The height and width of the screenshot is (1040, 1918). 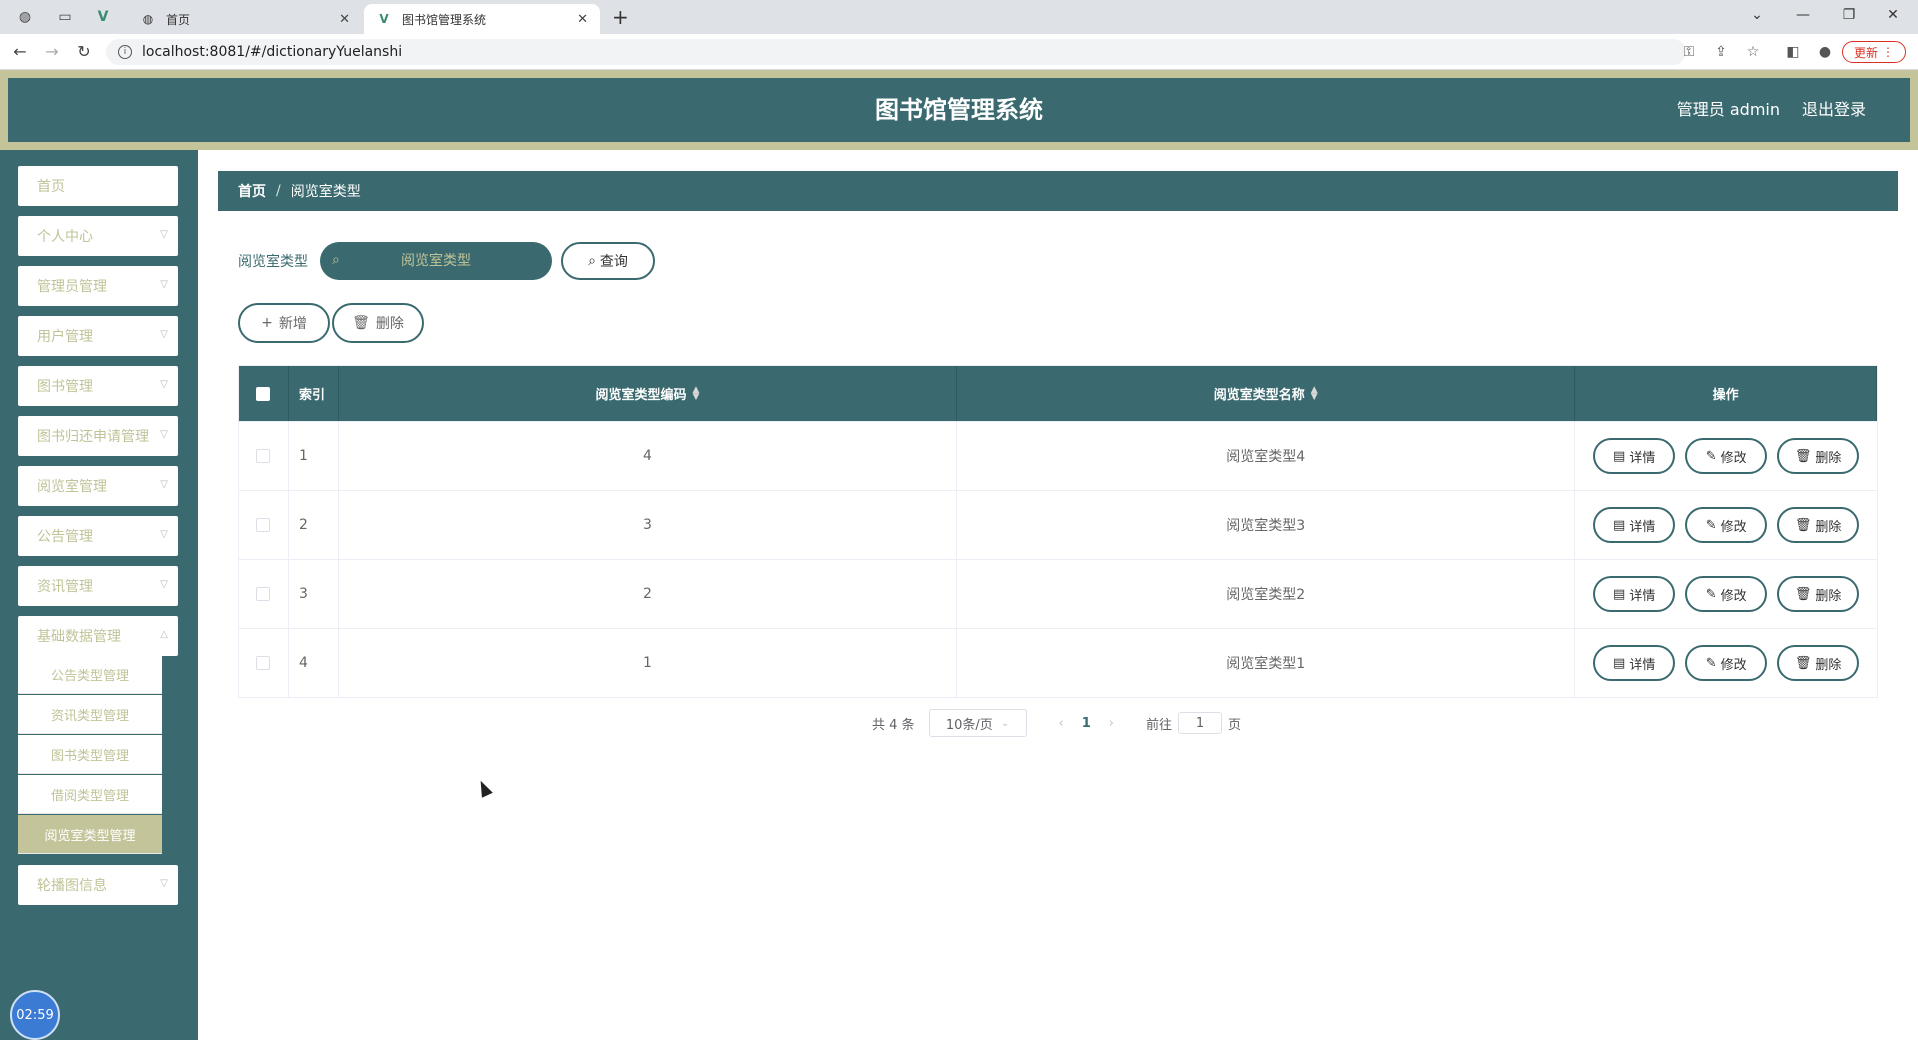 What do you see at coordinates (648, 393) in the screenshot?
I see `header-code: 阅览室类型编码 ▲ ▼` at bounding box center [648, 393].